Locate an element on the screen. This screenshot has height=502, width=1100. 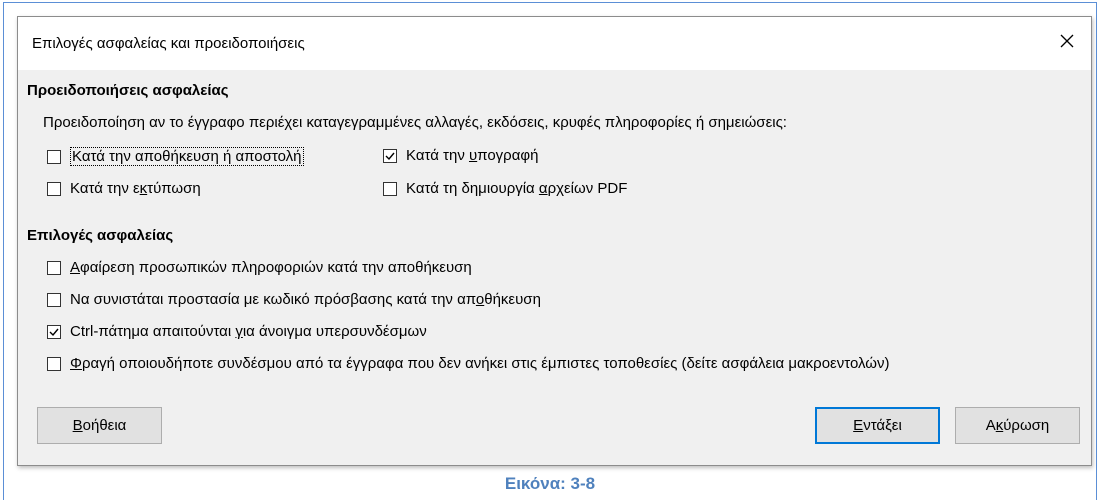
checkbox-when-saving-or-sending: Κατά την αποθήκευση ή αποστολή is located at coordinates (175, 156).